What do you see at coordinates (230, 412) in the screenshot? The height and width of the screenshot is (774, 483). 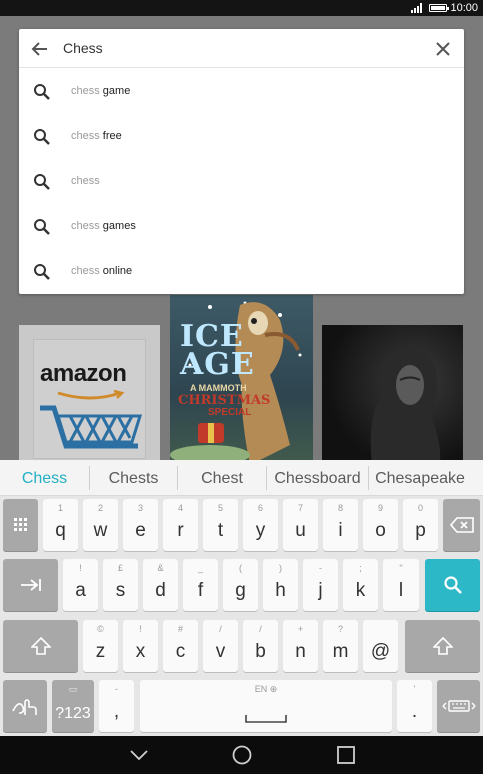 I see `ice-age-subtitle-3: SPECIAL` at bounding box center [230, 412].